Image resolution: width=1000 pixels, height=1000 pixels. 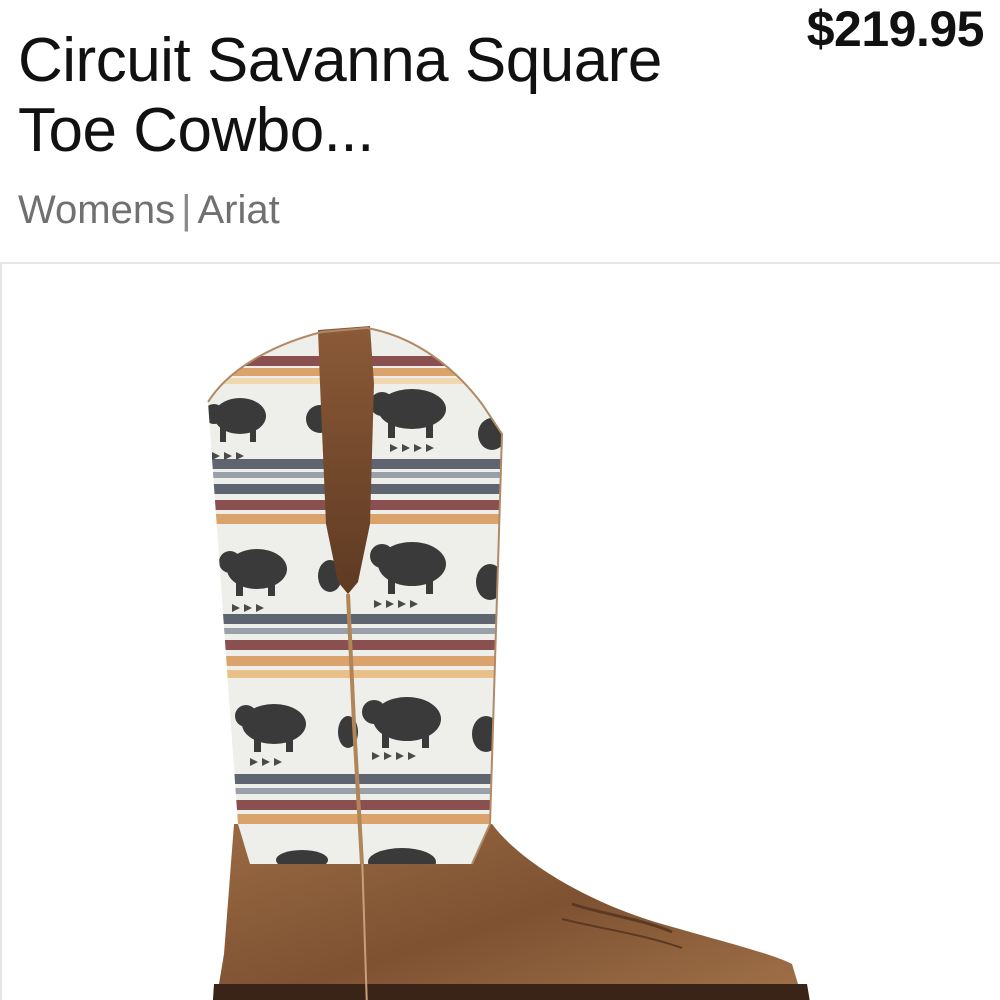 I want to click on category-link: Womens, so click(x=96, y=210).